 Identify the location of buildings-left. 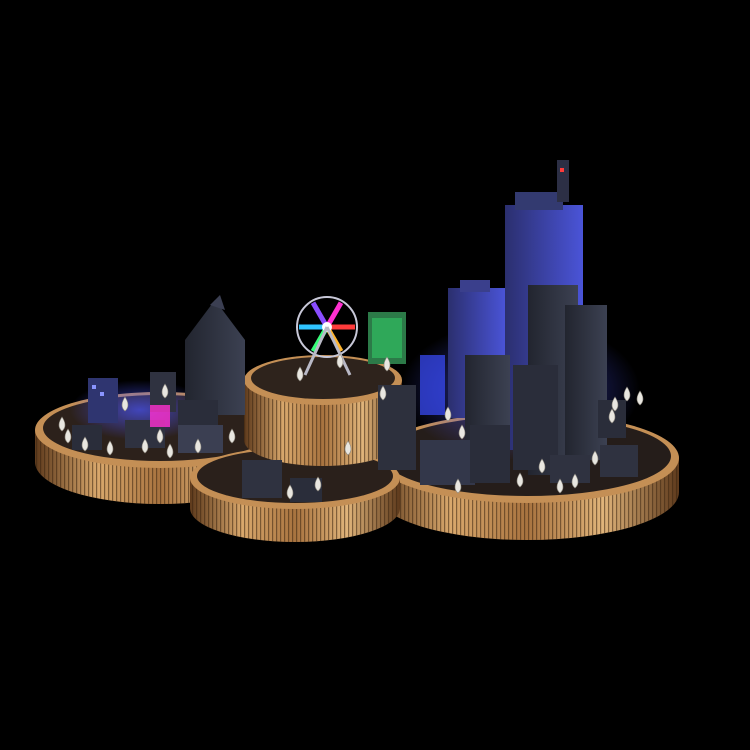
(158, 374).